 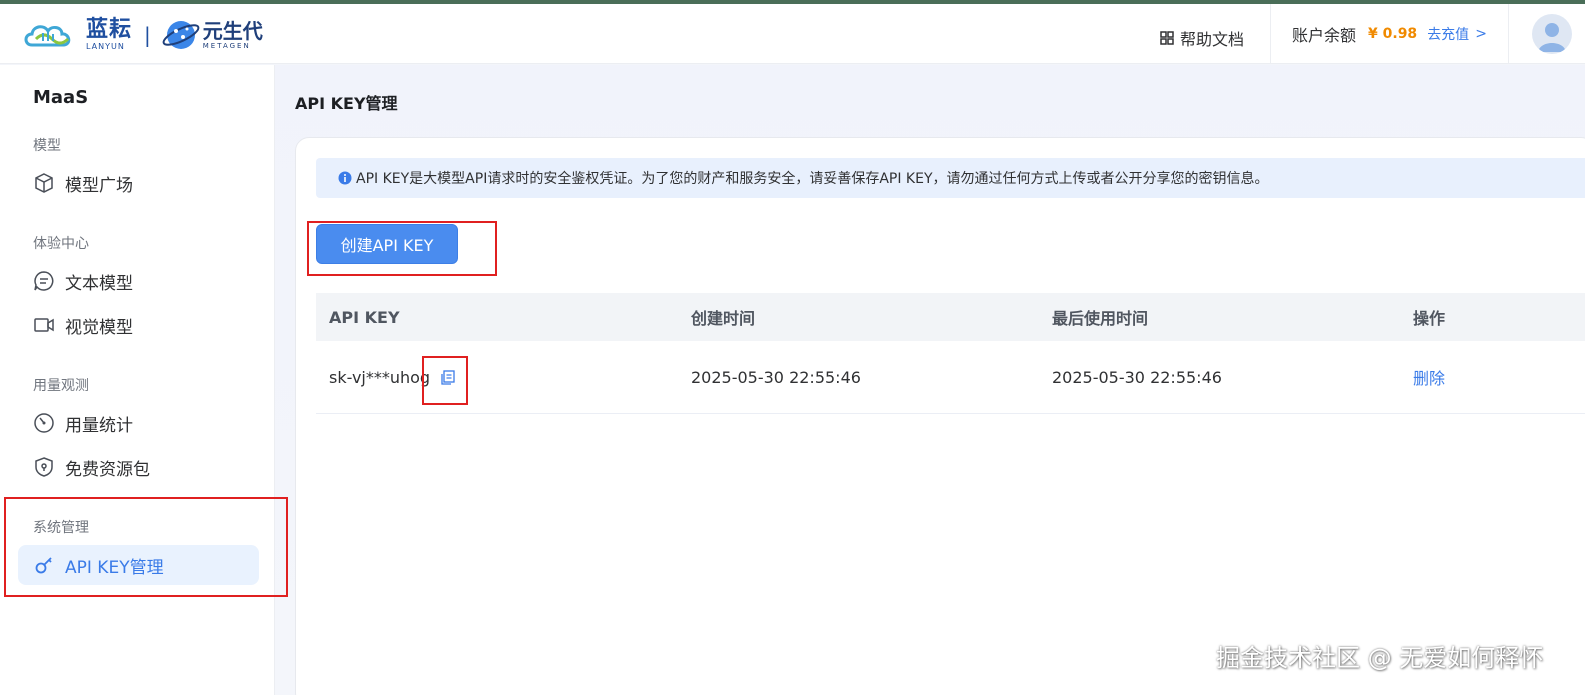 I want to click on recharge-link: 去充值, so click(x=1448, y=34).